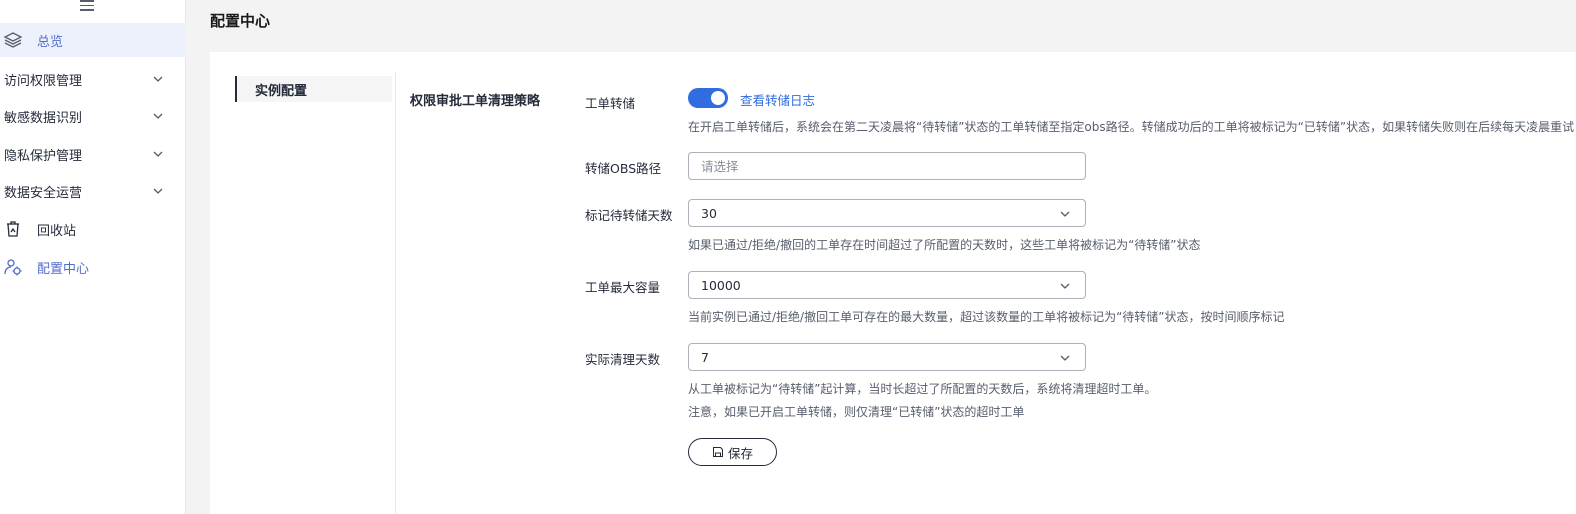 This screenshot has width=1576, height=514. What do you see at coordinates (887, 213) in the screenshot?
I see `mark-days-select: 30` at bounding box center [887, 213].